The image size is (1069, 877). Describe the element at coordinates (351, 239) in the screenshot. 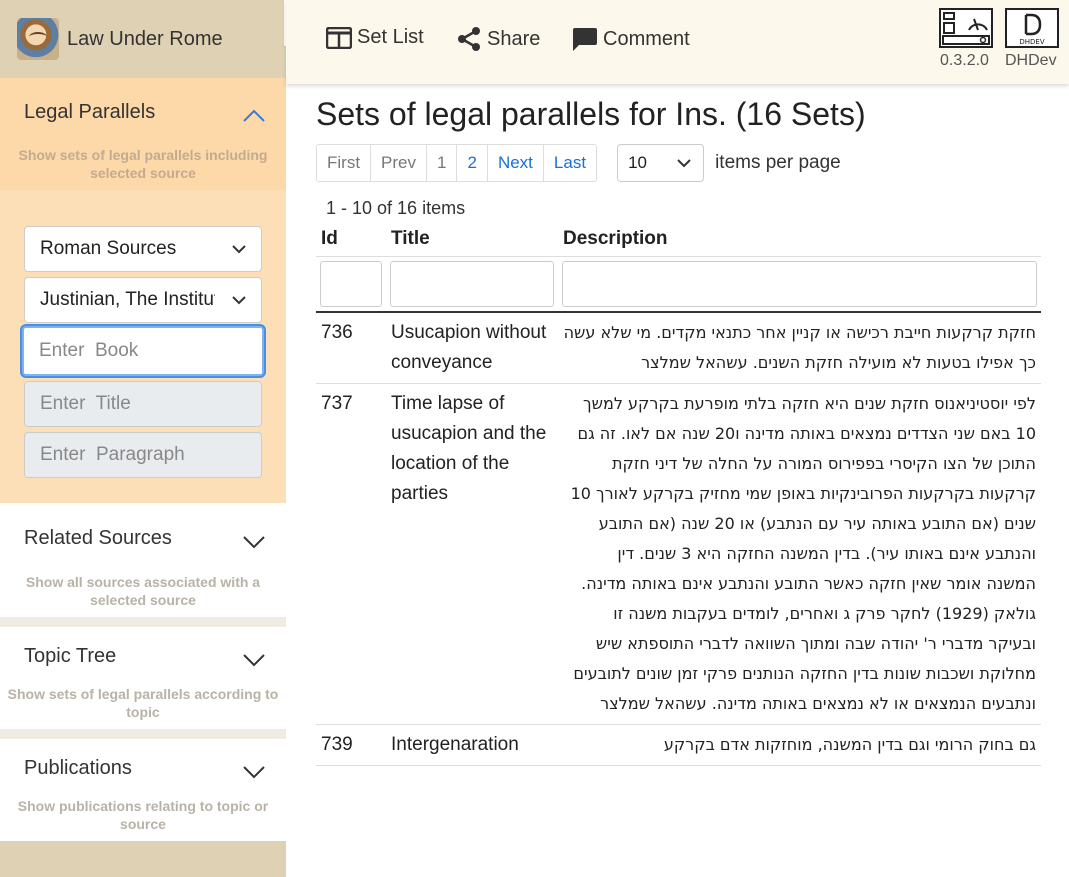

I see `column-header-id: Id` at that location.